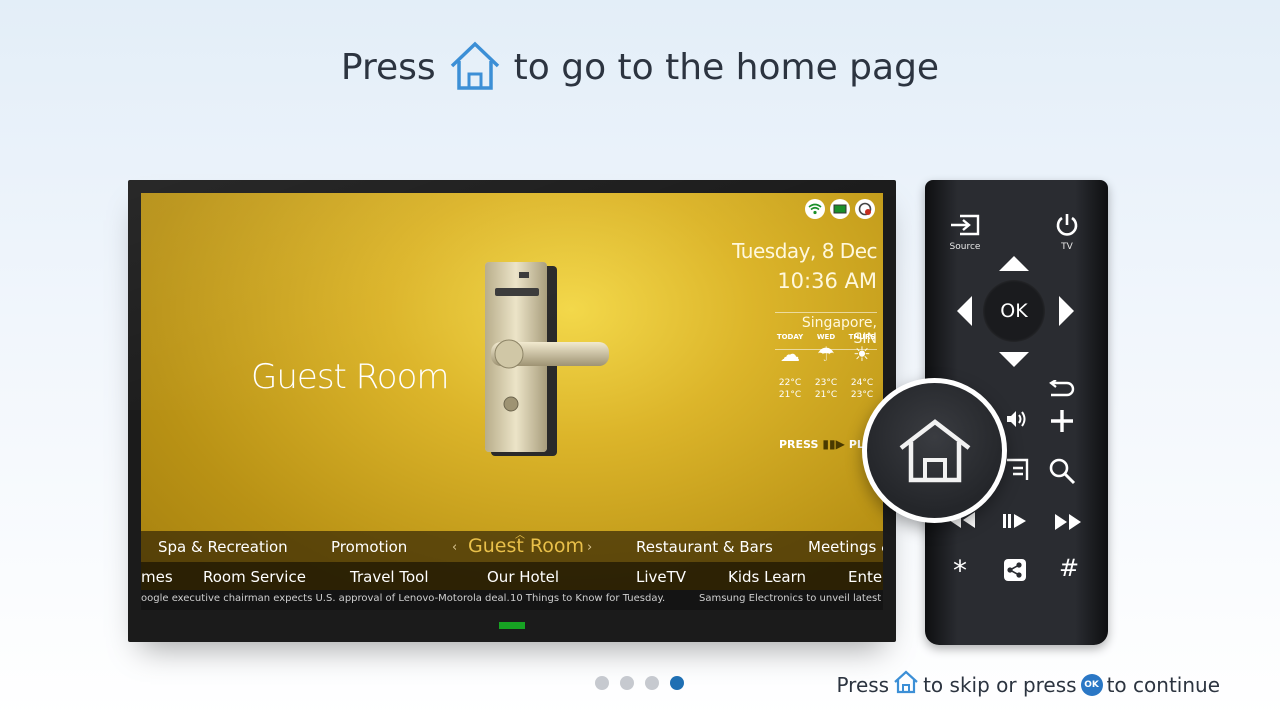  What do you see at coordinates (254, 577) in the screenshot?
I see `menu-item-room-service: Room Service` at bounding box center [254, 577].